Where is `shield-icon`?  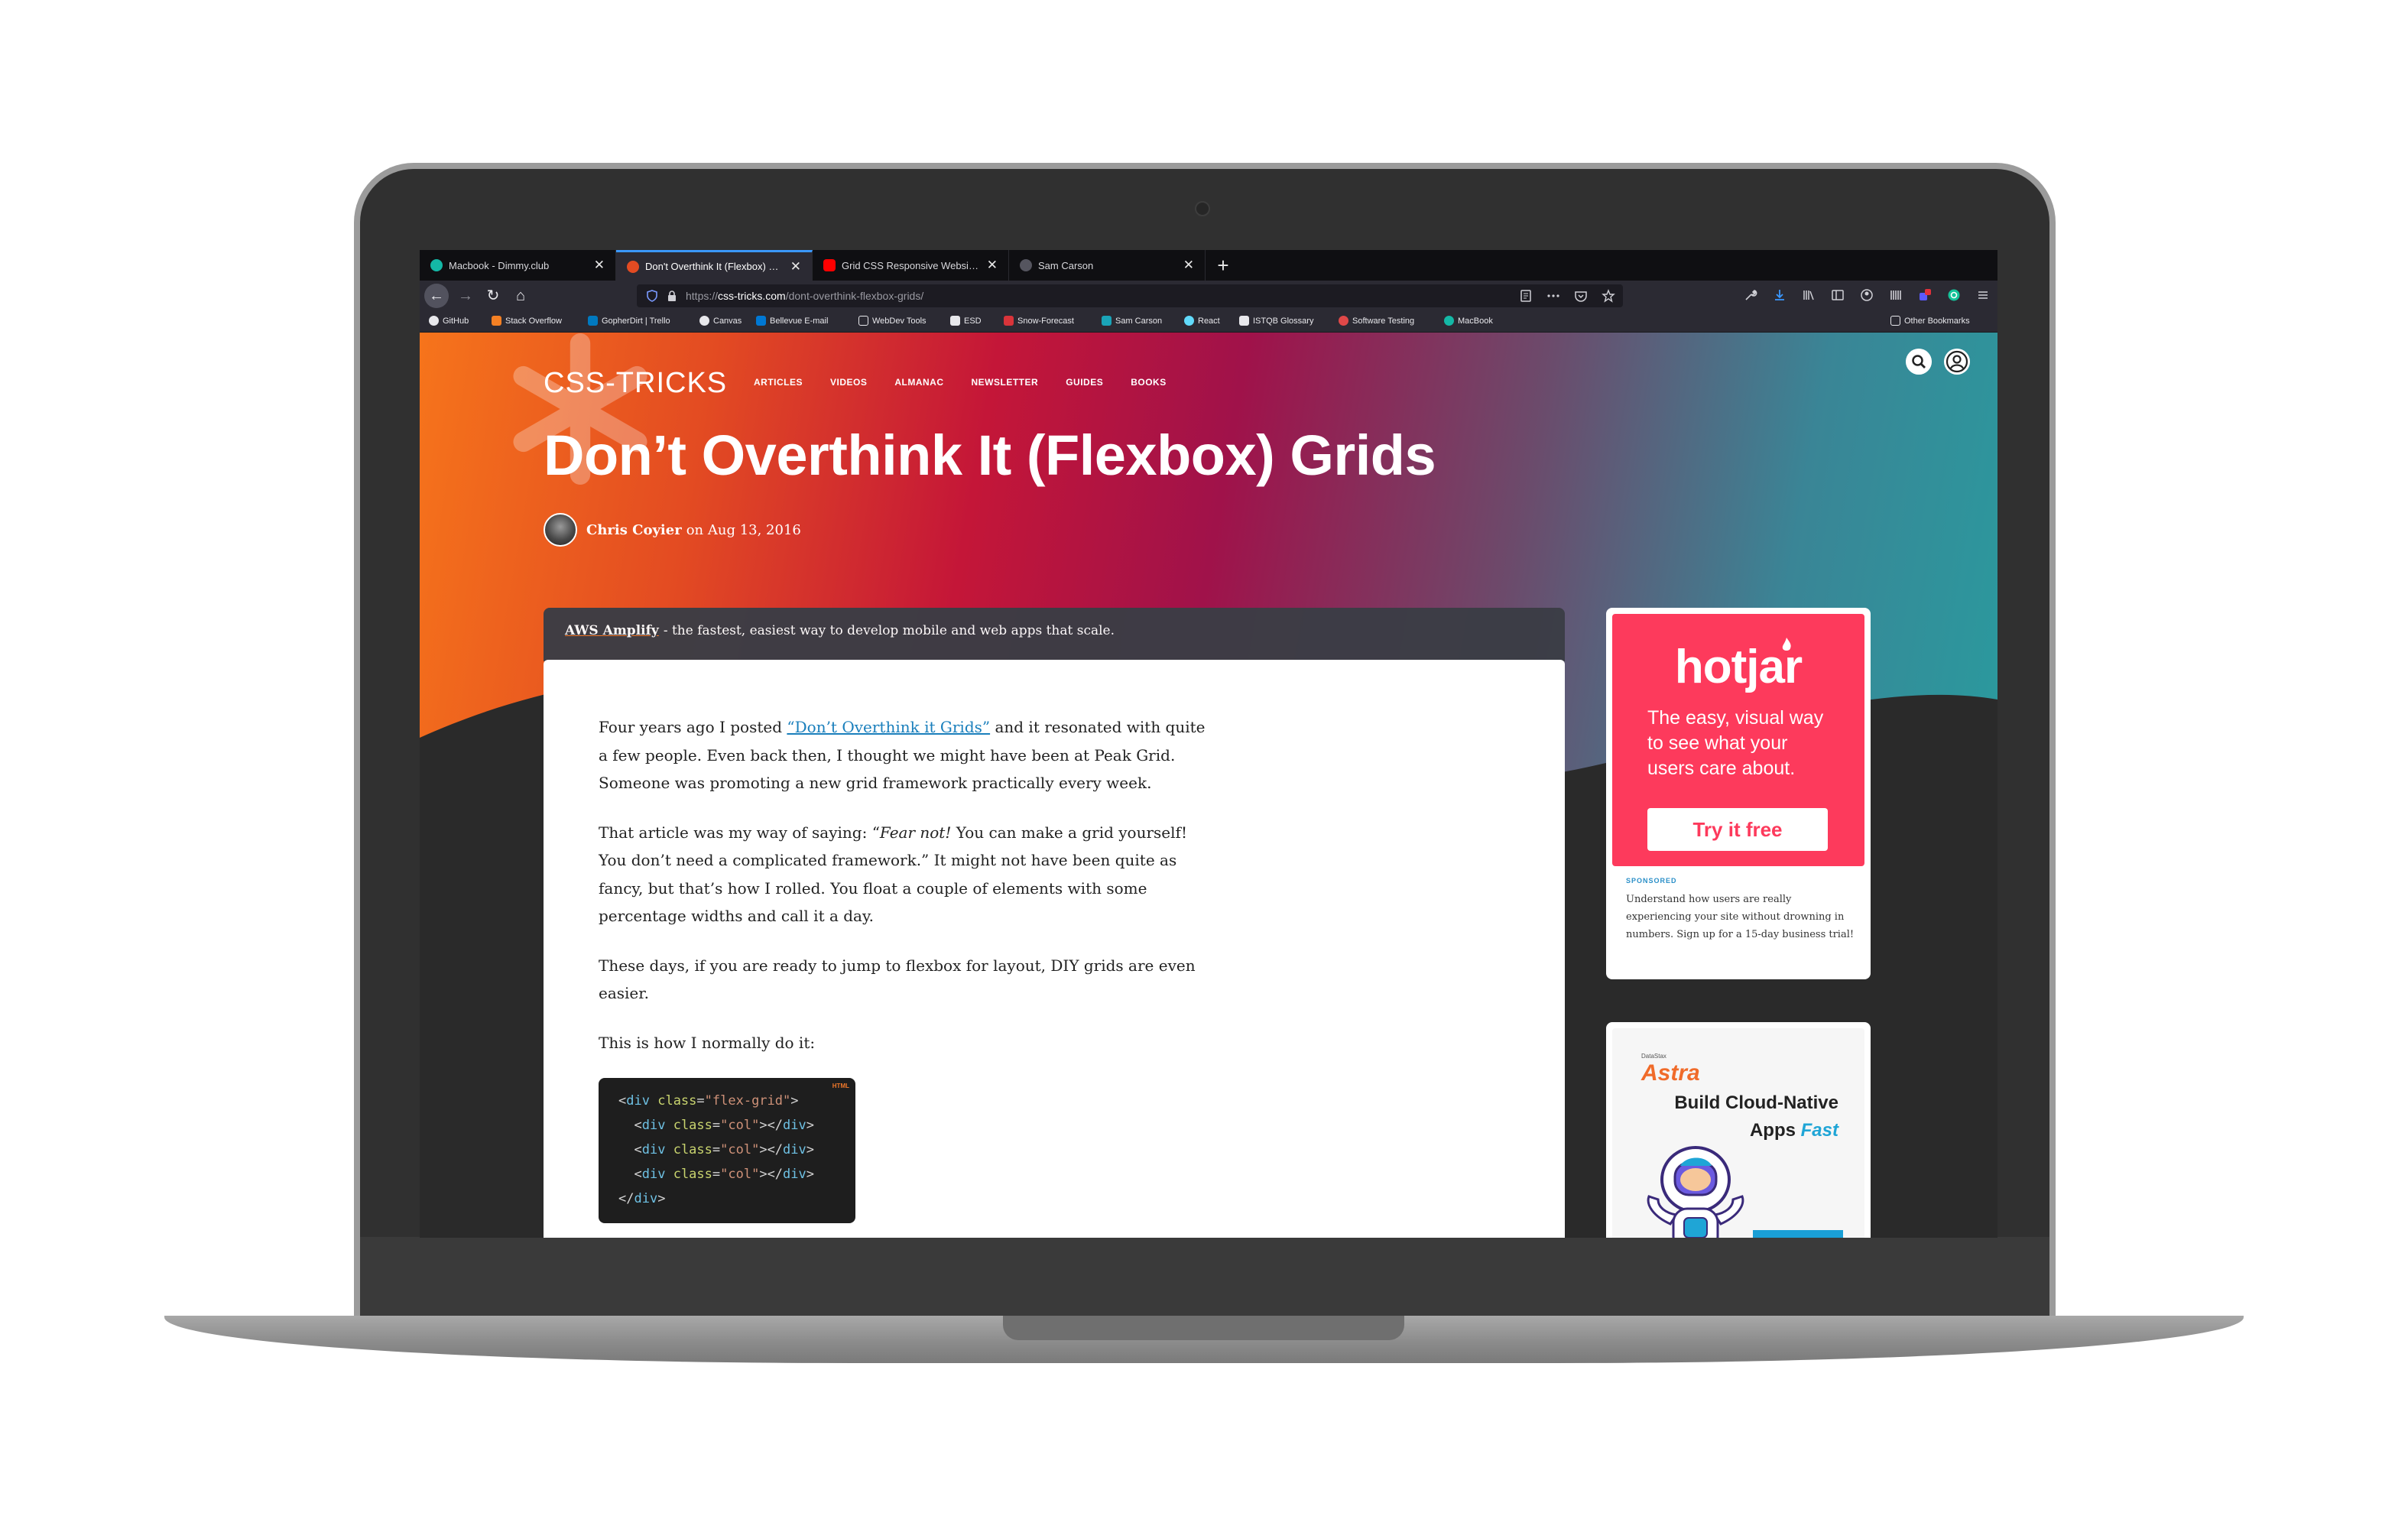 shield-icon is located at coordinates (652, 296).